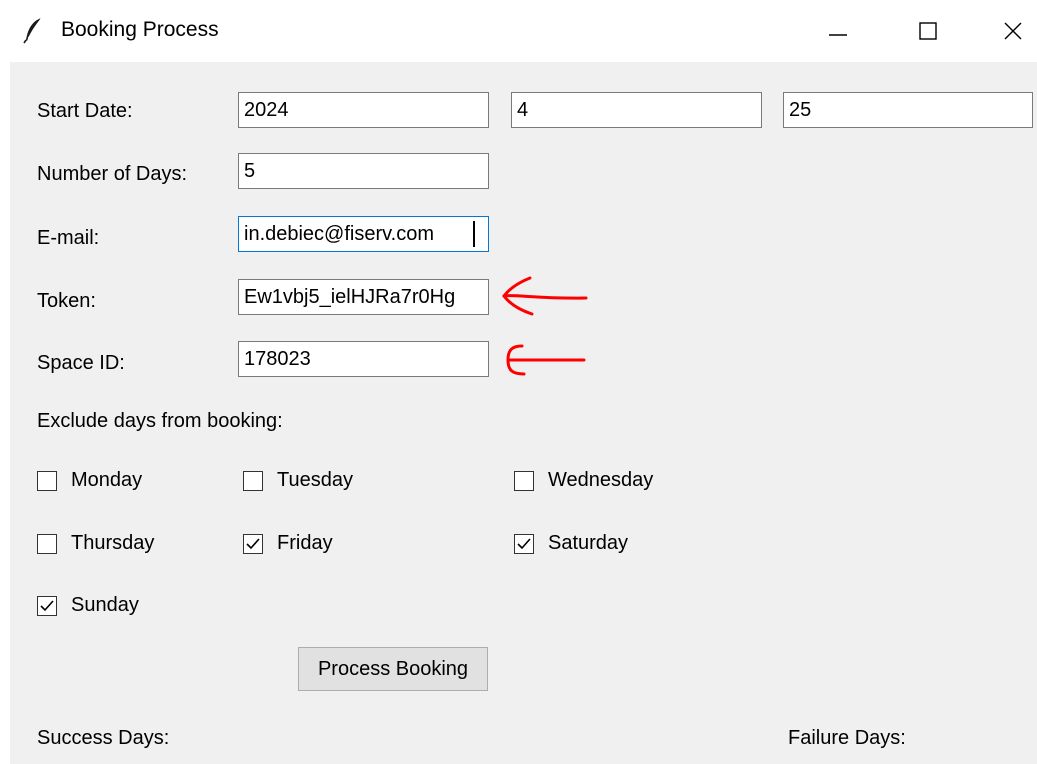  I want to click on num-days-label: Number of Days:, so click(112, 174).